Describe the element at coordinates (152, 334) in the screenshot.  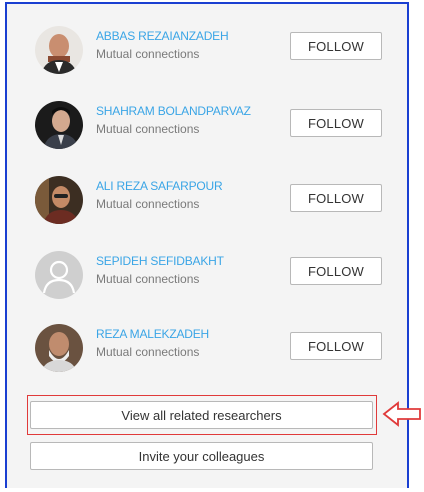
I see `researcher-name-link: REZA MALEKZADEH` at that location.